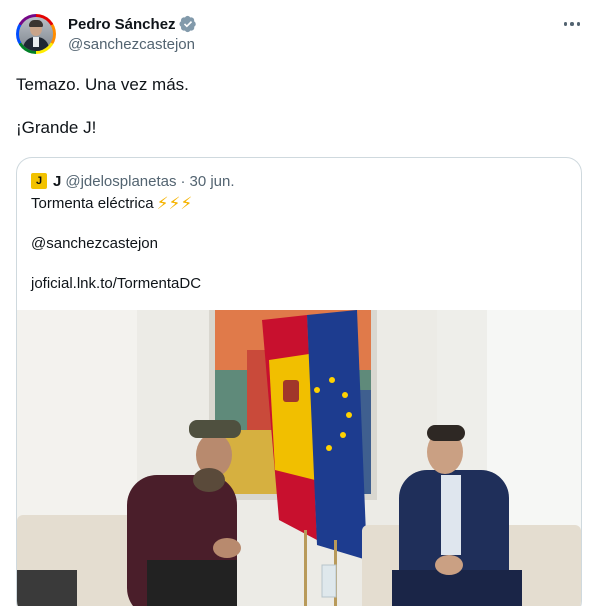  I want to click on tweet-line: ¡Grande J!, so click(56, 127).